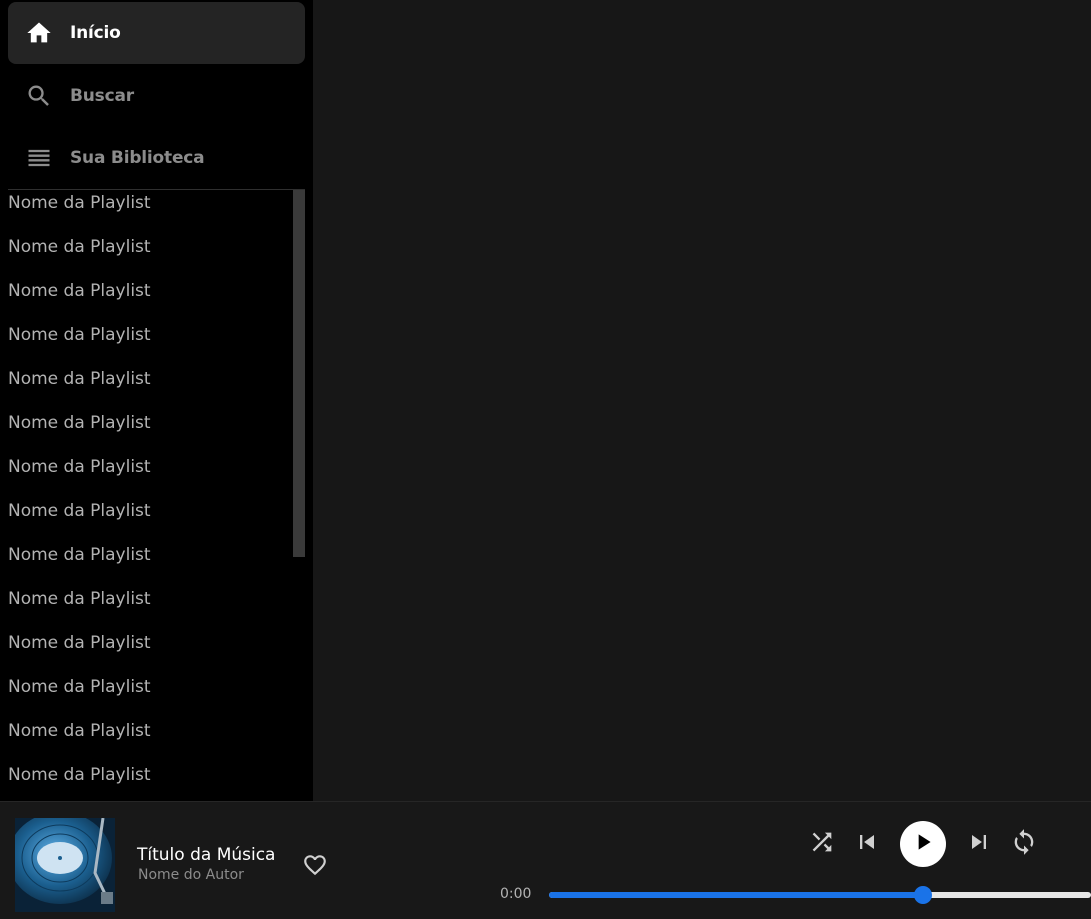 The image size is (1091, 919). Describe the element at coordinates (39, 33) in the screenshot. I see `home-icon` at that location.